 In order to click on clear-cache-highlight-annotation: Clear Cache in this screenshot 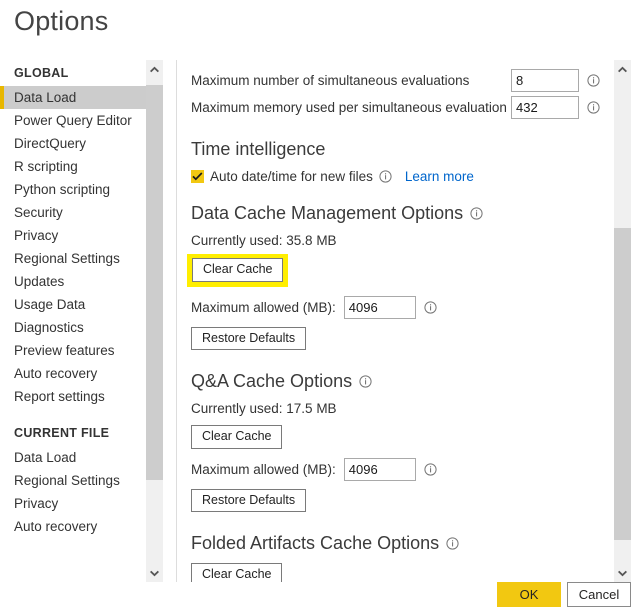, I will do `click(238, 270)`.